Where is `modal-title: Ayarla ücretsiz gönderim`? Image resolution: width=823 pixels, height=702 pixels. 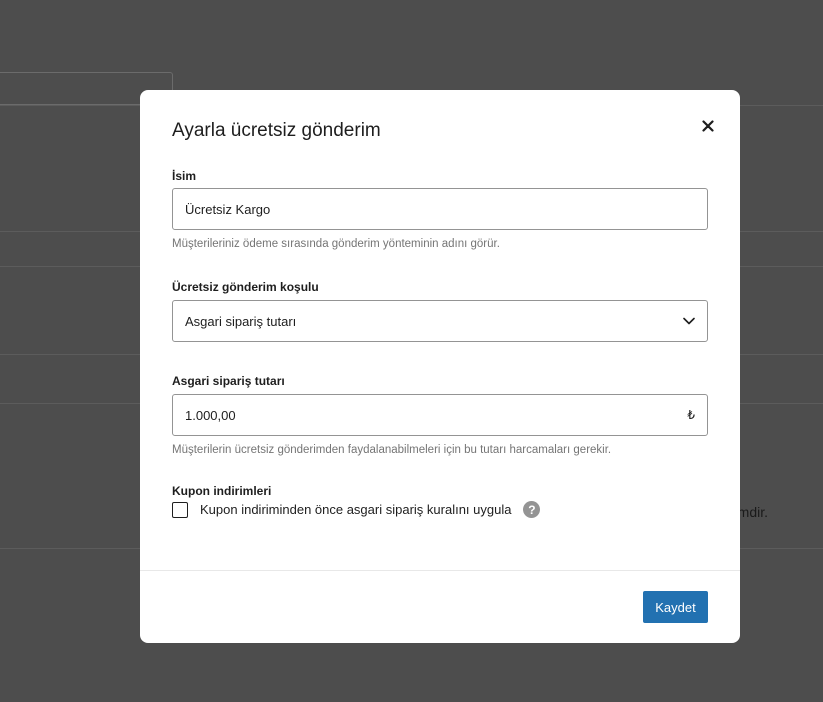
modal-title: Ayarla ücretsiz gönderim is located at coordinates (276, 130).